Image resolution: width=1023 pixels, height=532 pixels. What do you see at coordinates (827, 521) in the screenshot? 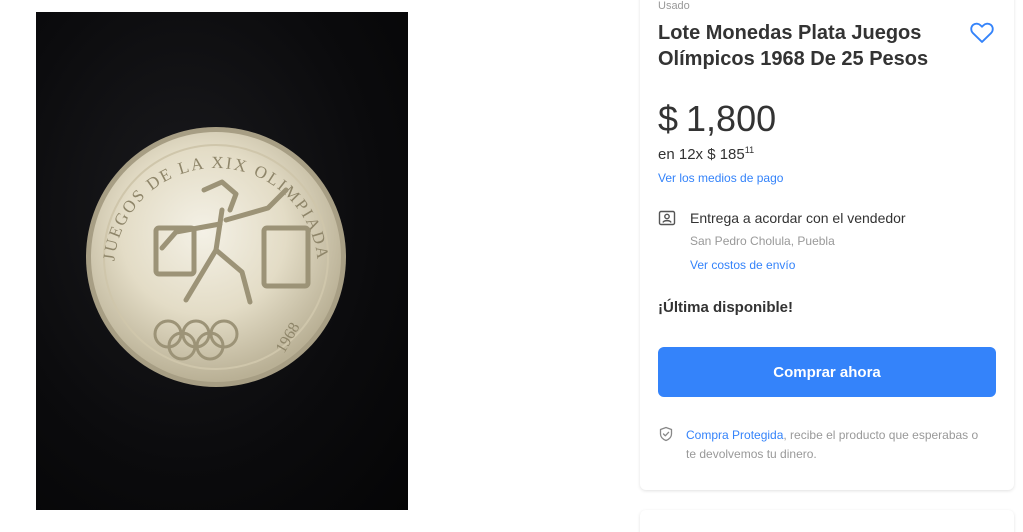
I see `secondary-card` at bounding box center [827, 521].